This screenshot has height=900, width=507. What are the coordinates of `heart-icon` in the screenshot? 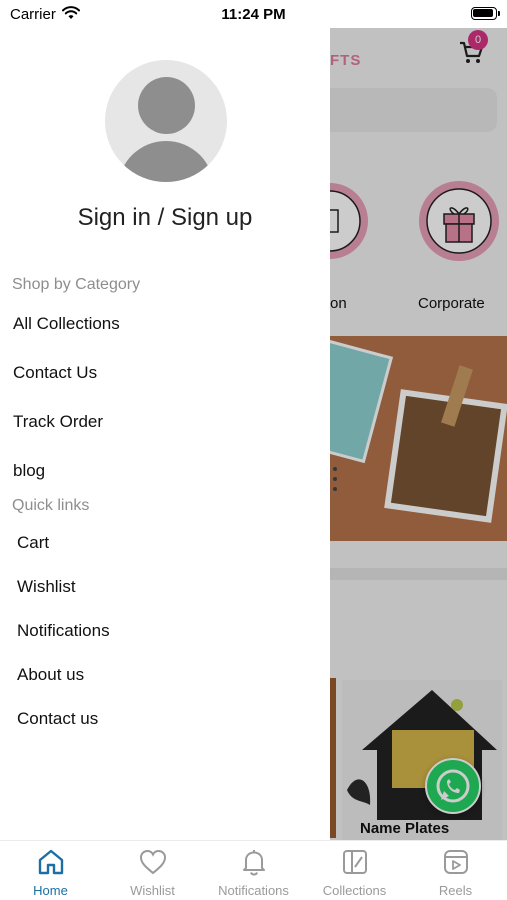 It's located at (152, 862).